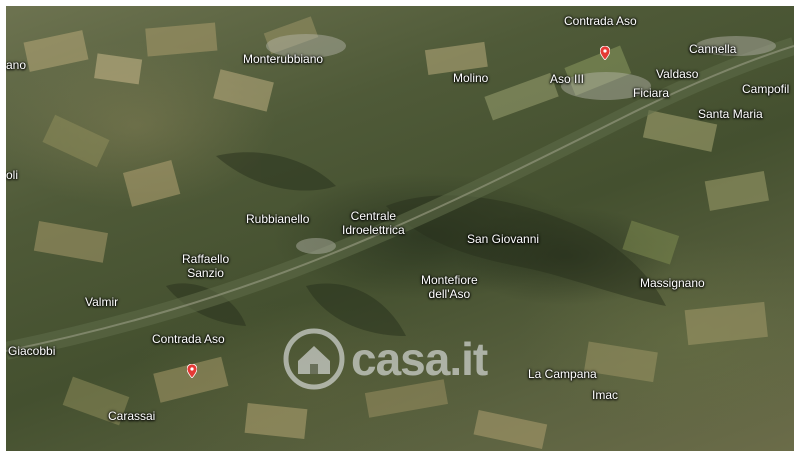  I want to click on label-centrale-idroelettrica: Centrale Idroelettrica, so click(373, 223).